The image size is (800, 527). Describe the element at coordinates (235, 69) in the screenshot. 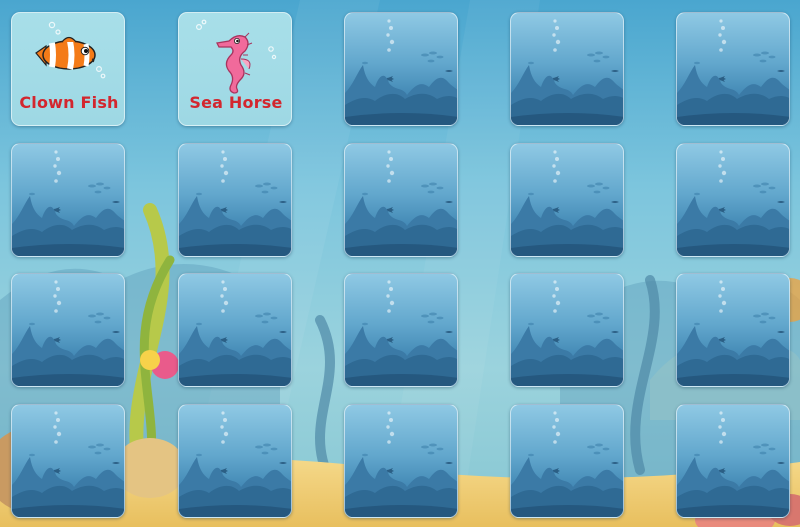

I see `memory-card-revealed: Sea Horse` at that location.